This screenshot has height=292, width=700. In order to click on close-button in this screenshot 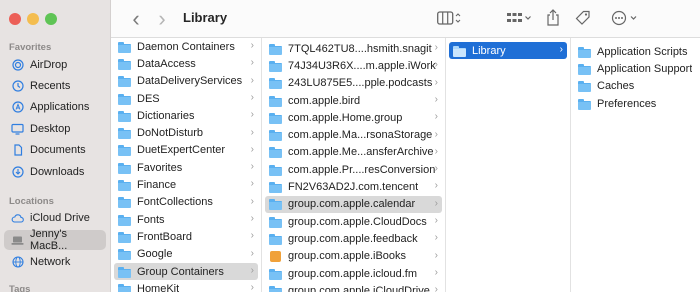, I will do `click(15, 19)`.